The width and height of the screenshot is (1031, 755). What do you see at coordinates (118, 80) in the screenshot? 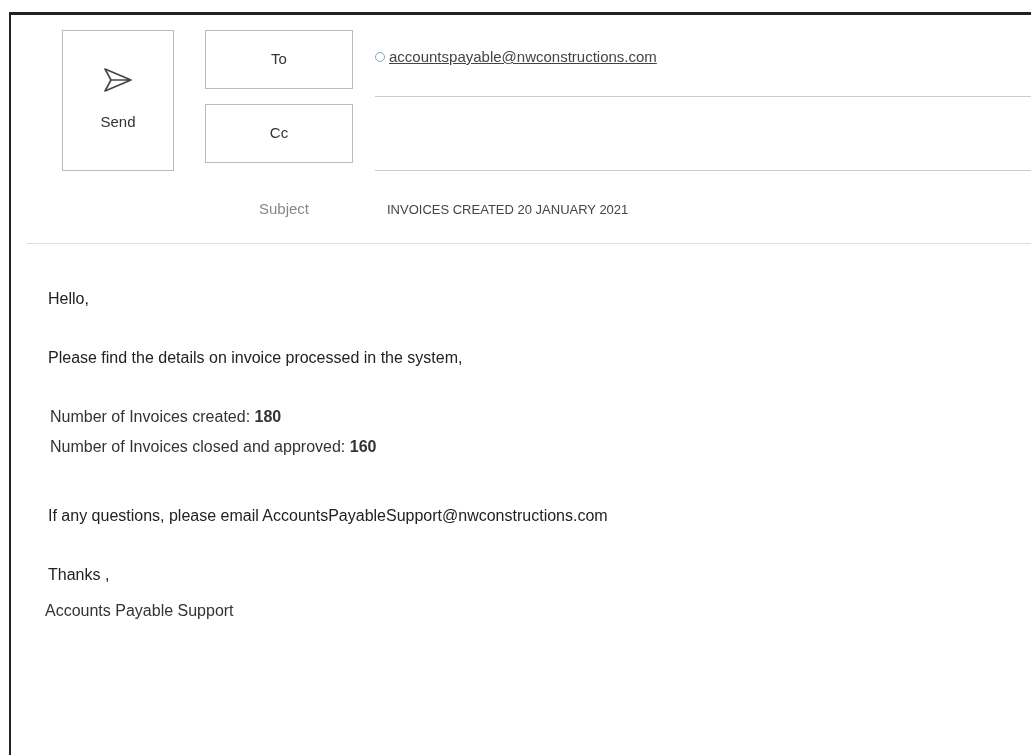
I see `send-icon` at bounding box center [118, 80].